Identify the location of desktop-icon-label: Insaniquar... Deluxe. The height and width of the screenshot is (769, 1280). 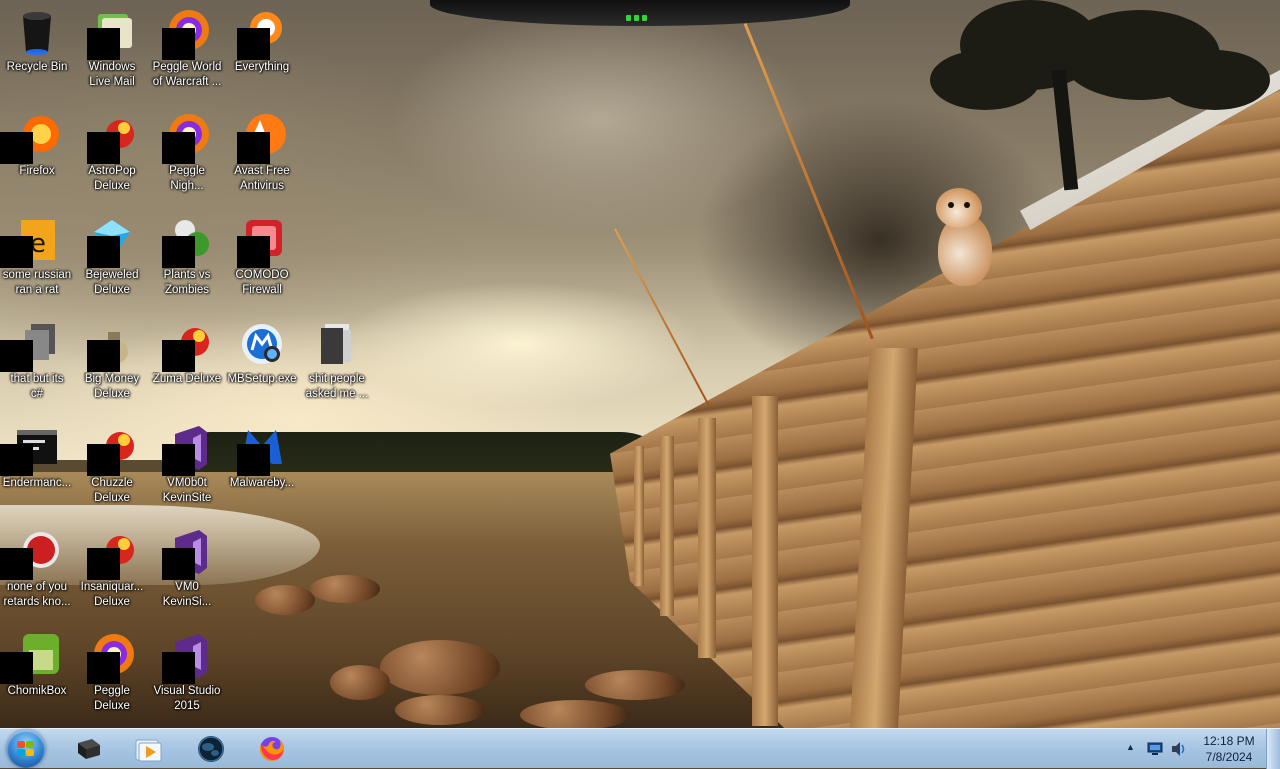
(112, 594).